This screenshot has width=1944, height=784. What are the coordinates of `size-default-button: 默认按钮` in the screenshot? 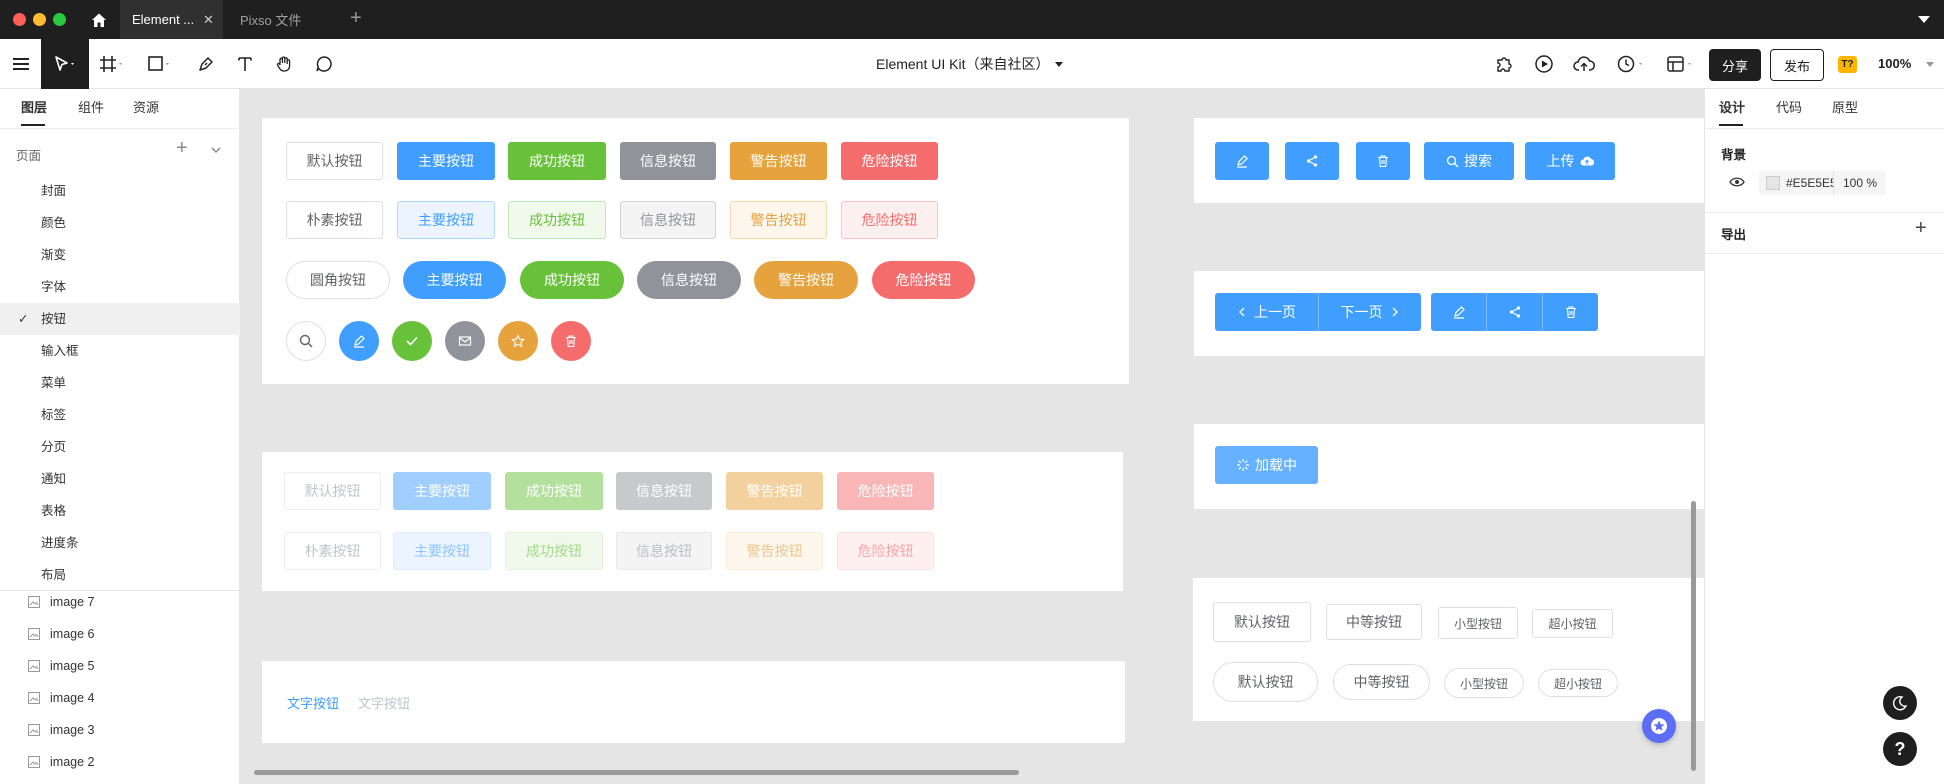 It's located at (1262, 622).